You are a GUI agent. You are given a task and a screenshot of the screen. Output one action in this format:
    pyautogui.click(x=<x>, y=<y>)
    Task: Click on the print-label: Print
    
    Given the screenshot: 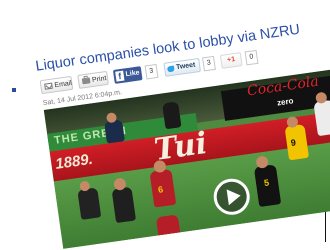 What is the action you would take?
    pyautogui.click(x=99, y=80)
    